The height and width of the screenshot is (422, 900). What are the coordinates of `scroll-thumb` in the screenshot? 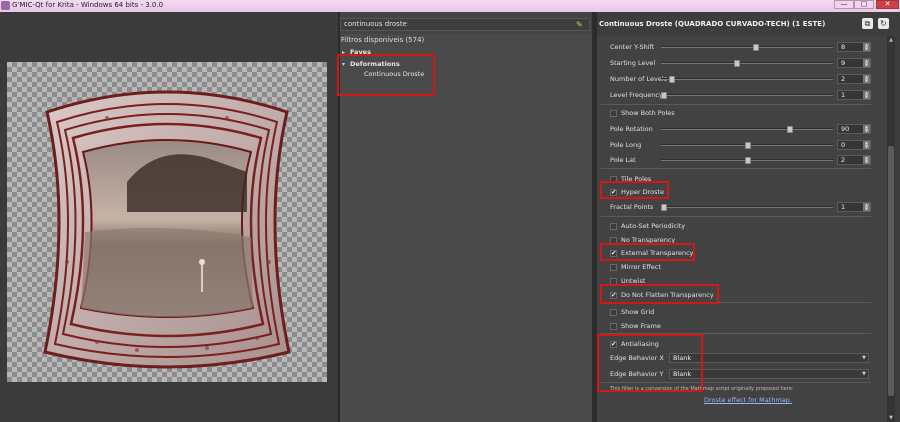 It's located at (891, 271).